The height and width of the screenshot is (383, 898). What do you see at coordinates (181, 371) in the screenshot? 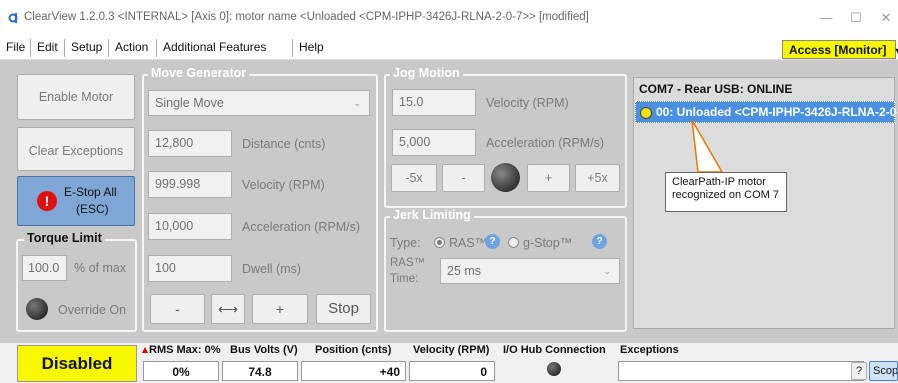
I see `rms-value: 0%` at bounding box center [181, 371].